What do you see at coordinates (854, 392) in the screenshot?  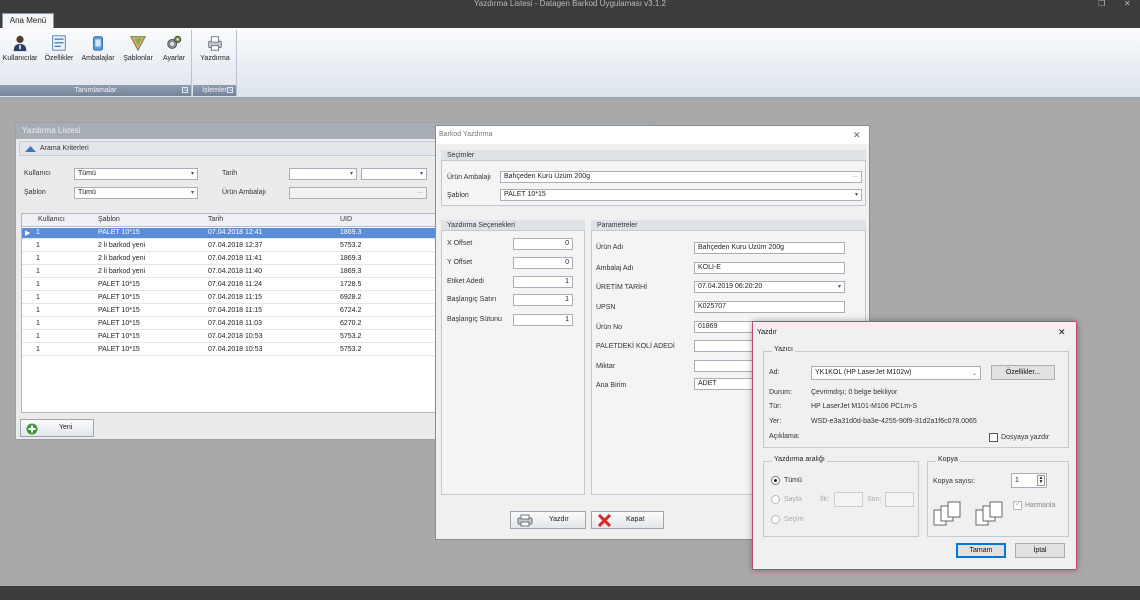 I see `printer-status: Çevrimdışı; 0 belge bekliyor` at bounding box center [854, 392].